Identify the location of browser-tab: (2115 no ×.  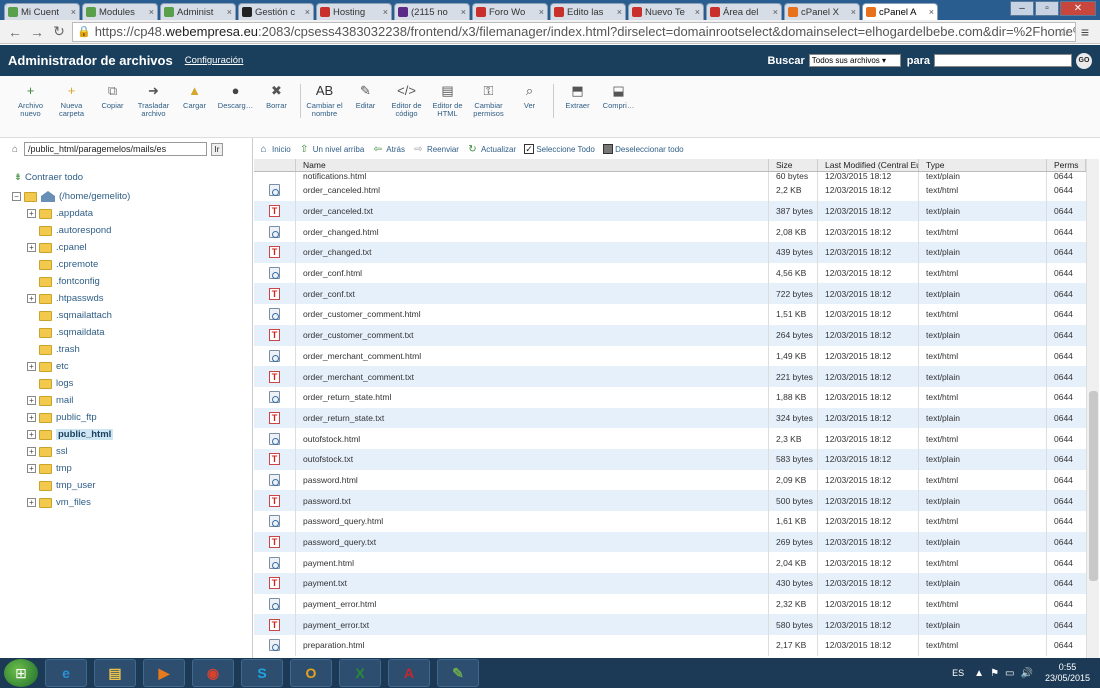
(432, 11).